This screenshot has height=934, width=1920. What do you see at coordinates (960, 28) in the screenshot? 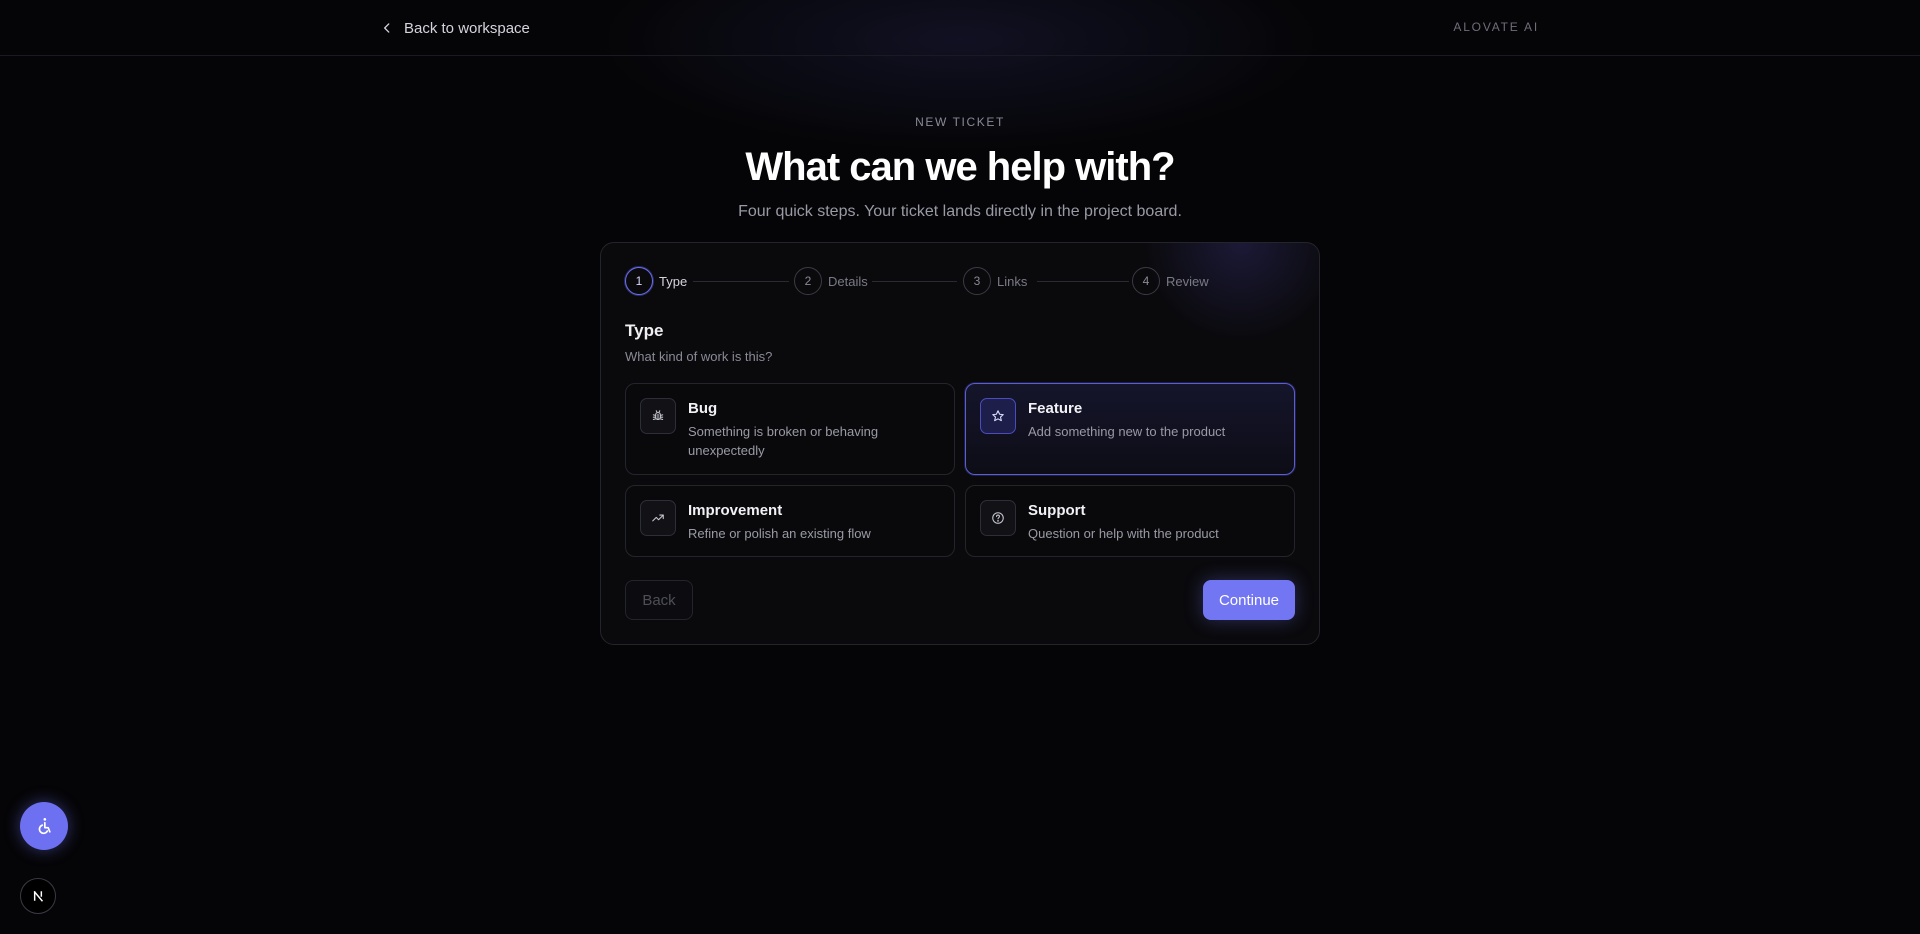
I see `top-bar: Back to workspace ALOVATE AI` at bounding box center [960, 28].